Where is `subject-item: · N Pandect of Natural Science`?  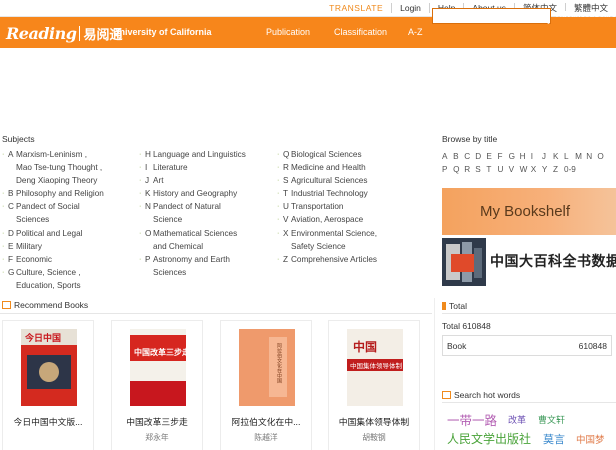
subject-item: · N Pandect of Natural Science is located at coordinates (192, 213).